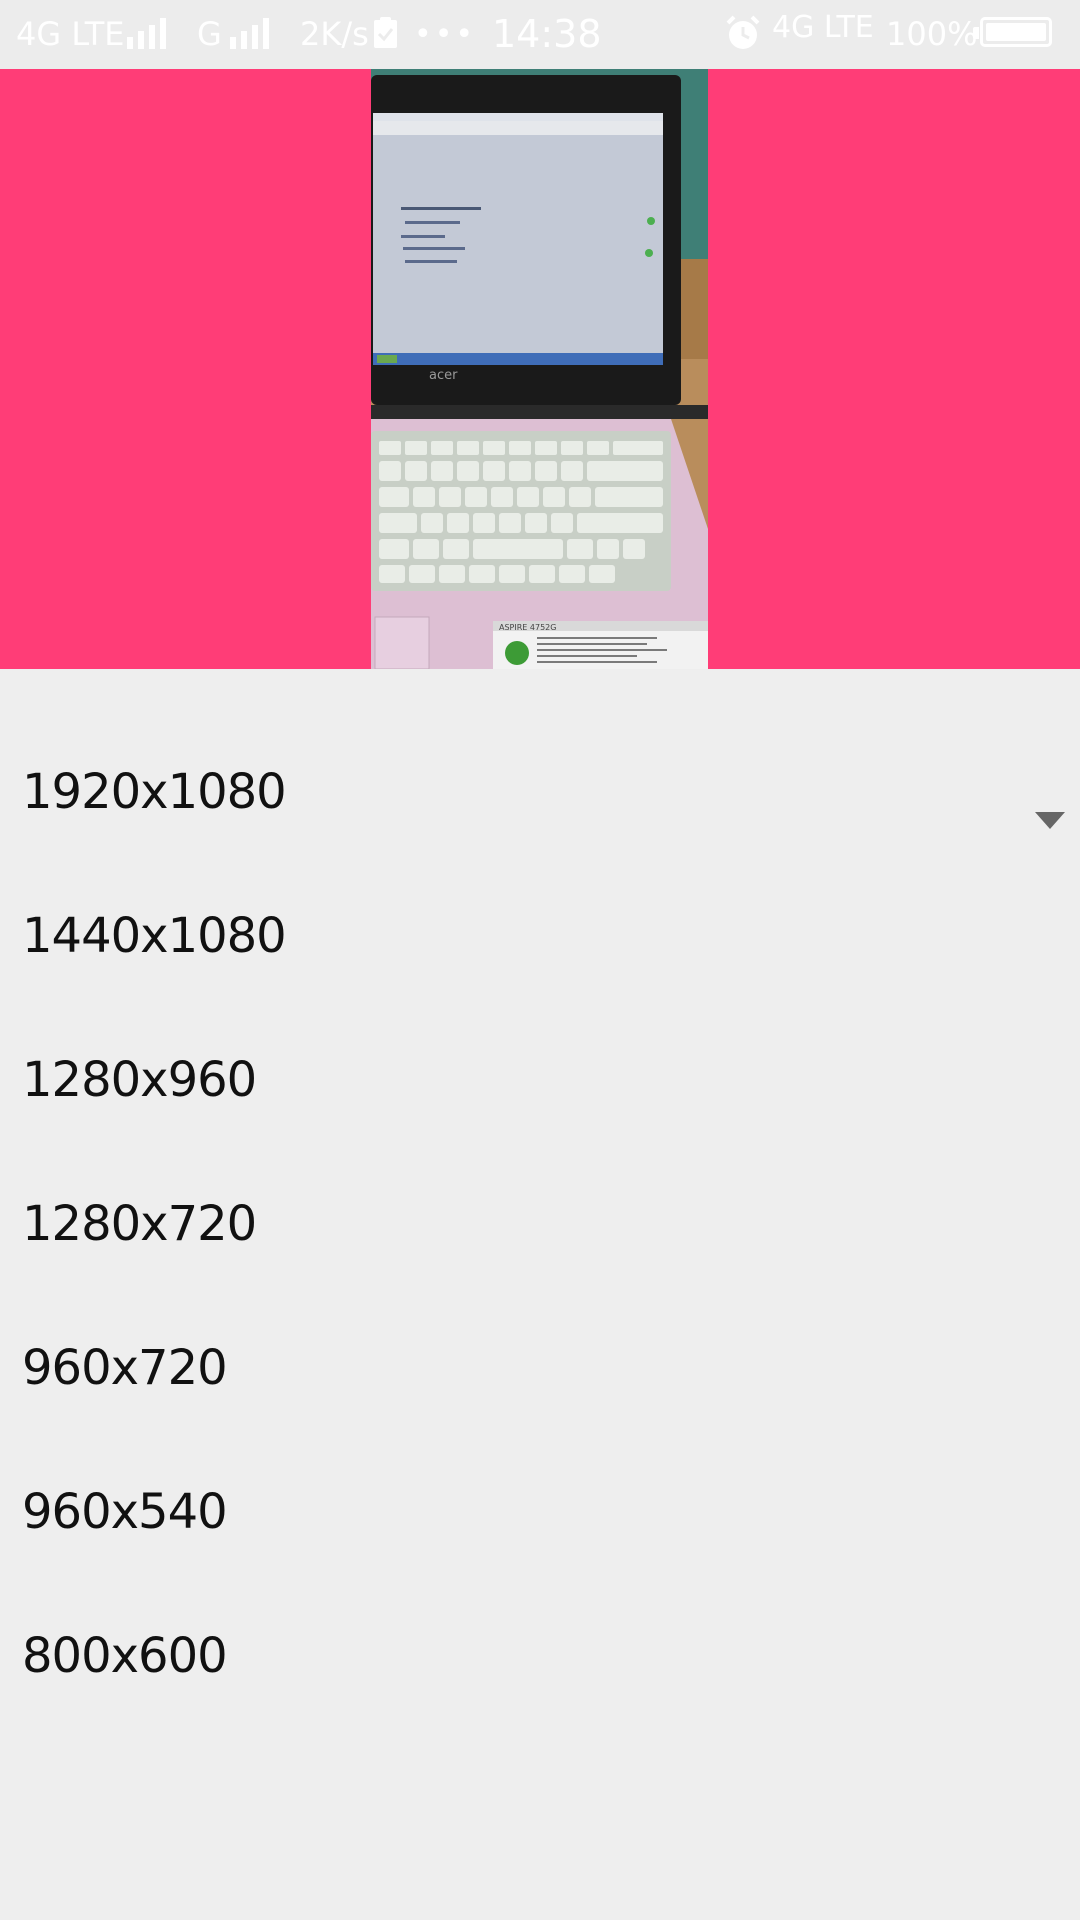  Describe the element at coordinates (932, 34) in the screenshot. I see `battery-percent: 100%` at that location.